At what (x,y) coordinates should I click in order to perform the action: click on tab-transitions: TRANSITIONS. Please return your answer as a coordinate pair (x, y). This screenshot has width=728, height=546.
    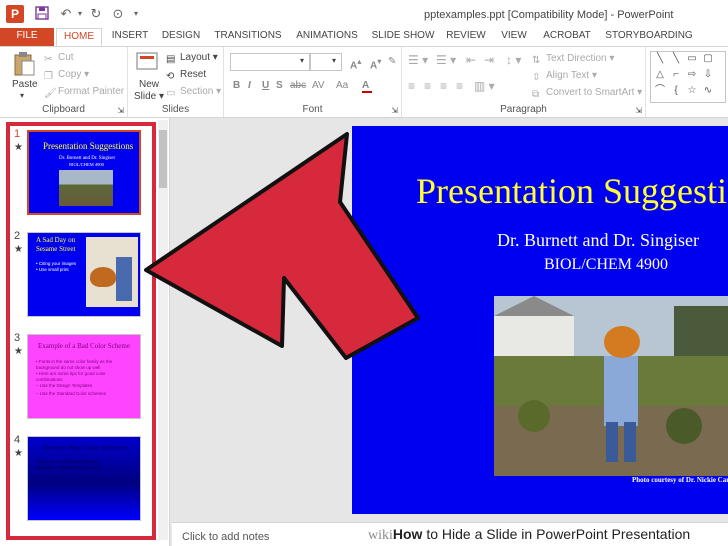
    Looking at the image, I should click on (248, 37).